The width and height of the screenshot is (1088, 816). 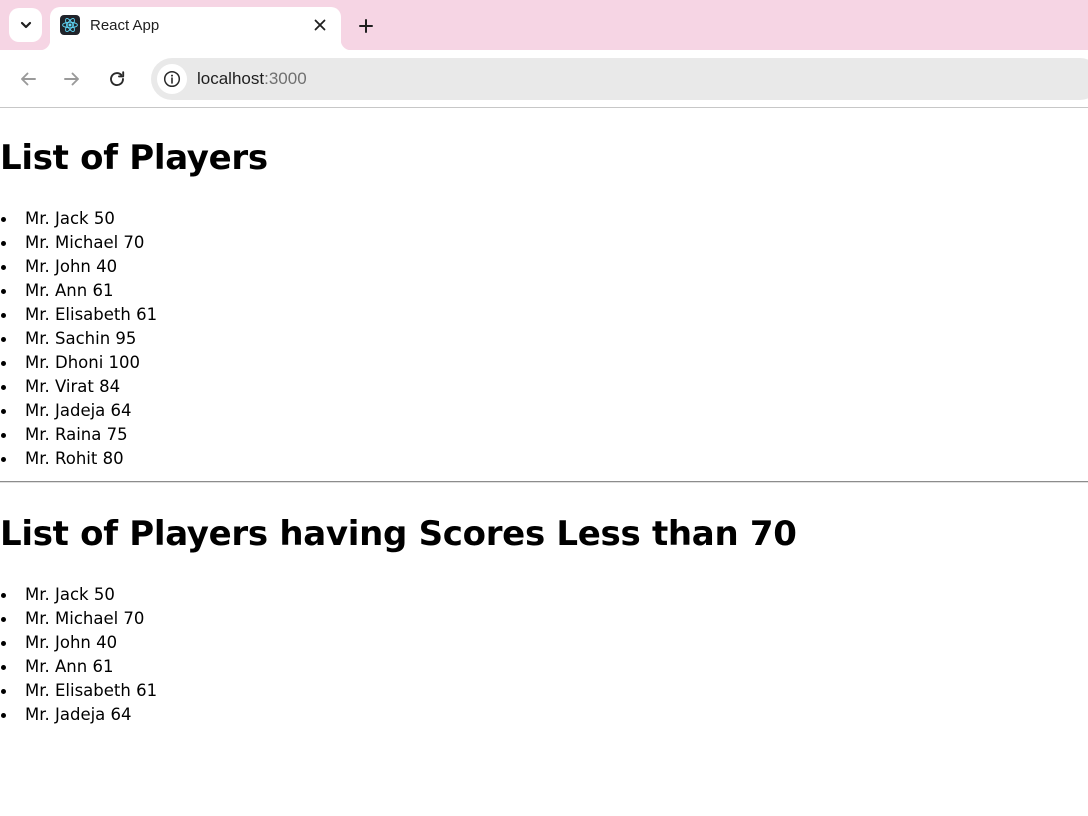 I want to click on close-icon, so click(x=320, y=25).